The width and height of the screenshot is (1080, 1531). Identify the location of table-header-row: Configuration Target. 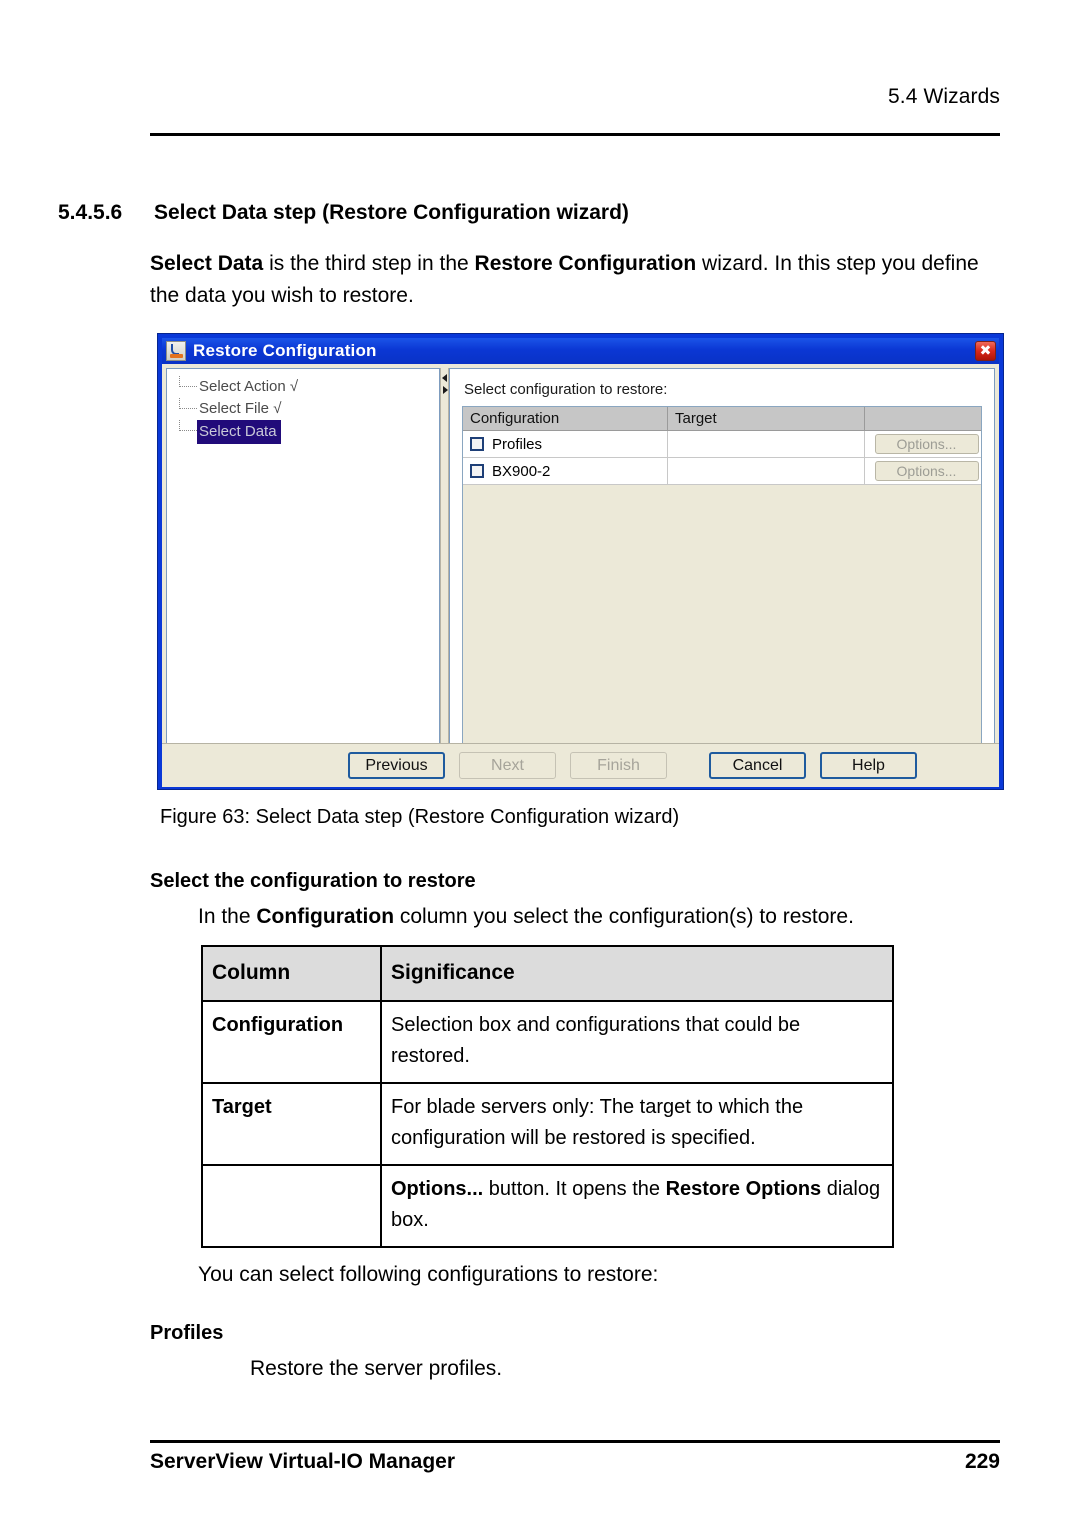
(722, 419).